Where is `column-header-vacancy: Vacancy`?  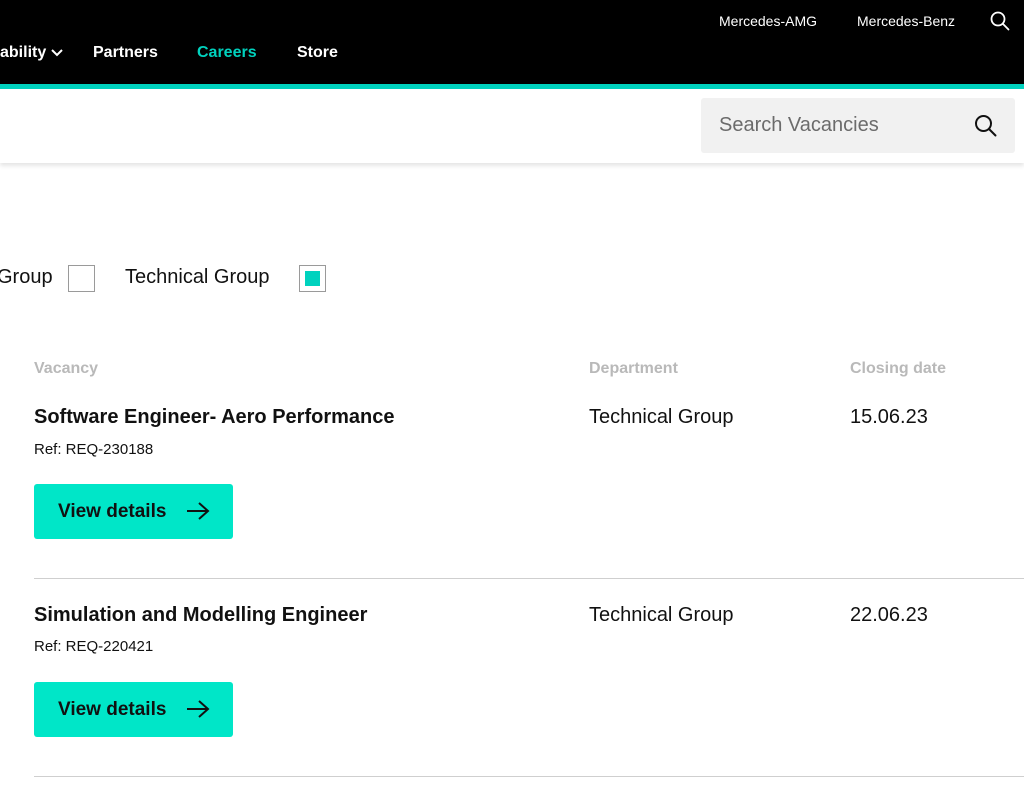
column-header-vacancy: Vacancy is located at coordinates (66, 368).